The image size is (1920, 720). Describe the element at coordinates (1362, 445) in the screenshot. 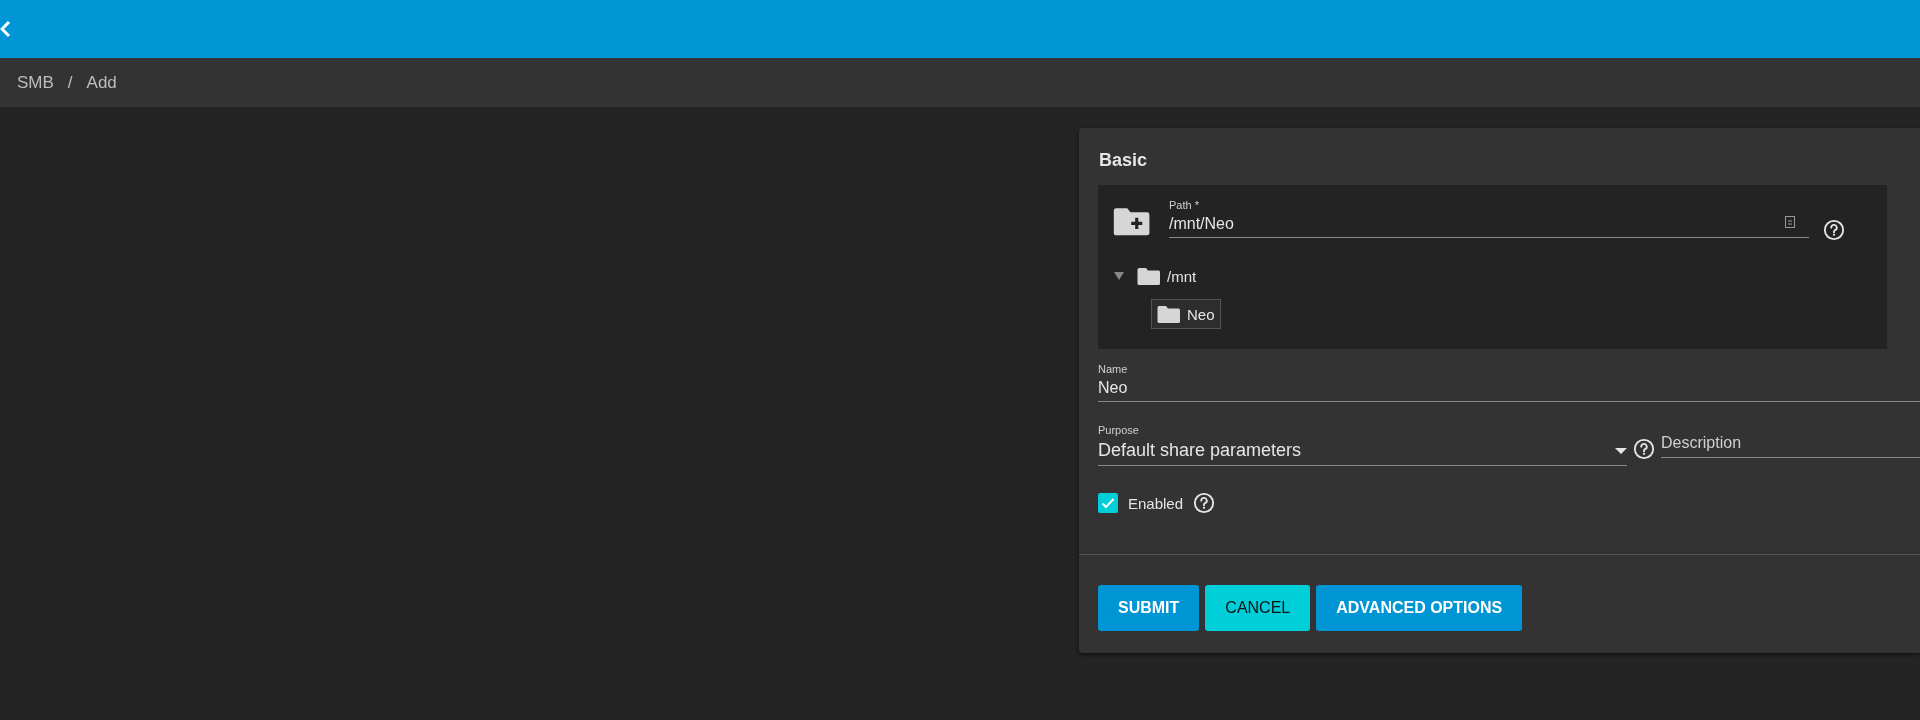

I see `purpose-select: Purpose Default share parameters` at that location.